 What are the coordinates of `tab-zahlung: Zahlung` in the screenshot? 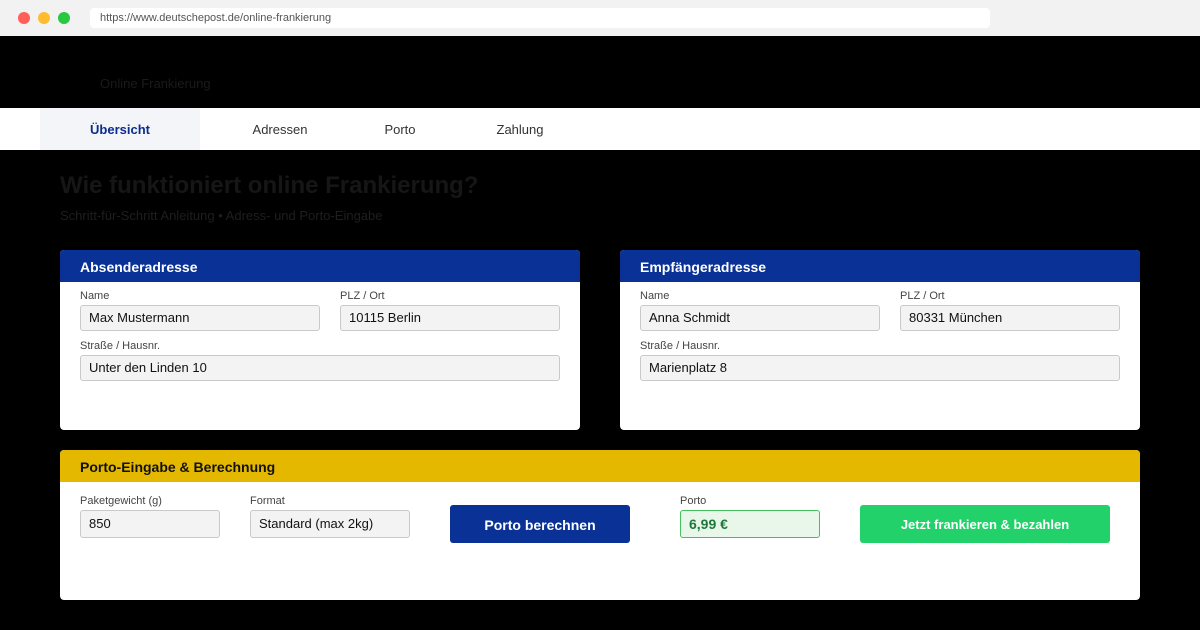 It's located at (520, 129).